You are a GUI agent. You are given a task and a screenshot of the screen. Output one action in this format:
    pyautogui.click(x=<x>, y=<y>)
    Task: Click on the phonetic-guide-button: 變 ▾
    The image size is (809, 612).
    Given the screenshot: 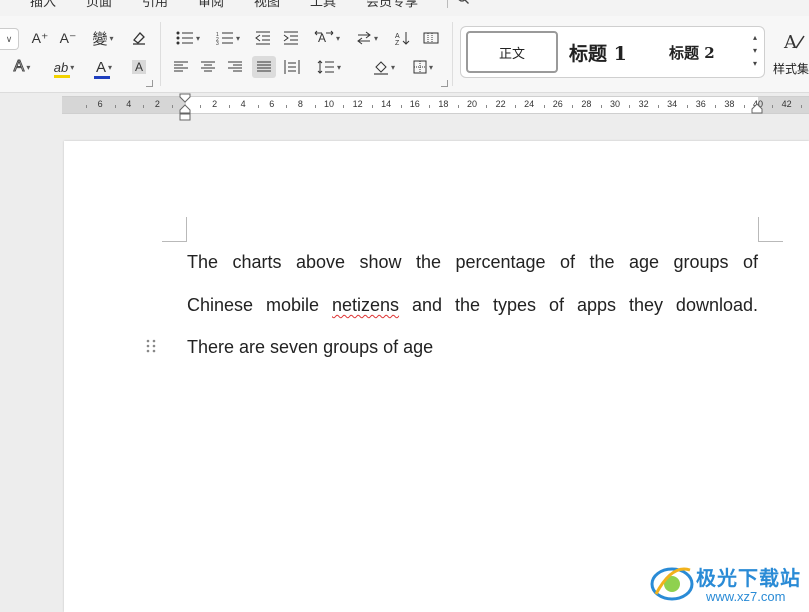 What is the action you would take?
    pyautogui.click(x=103, y=38)
    